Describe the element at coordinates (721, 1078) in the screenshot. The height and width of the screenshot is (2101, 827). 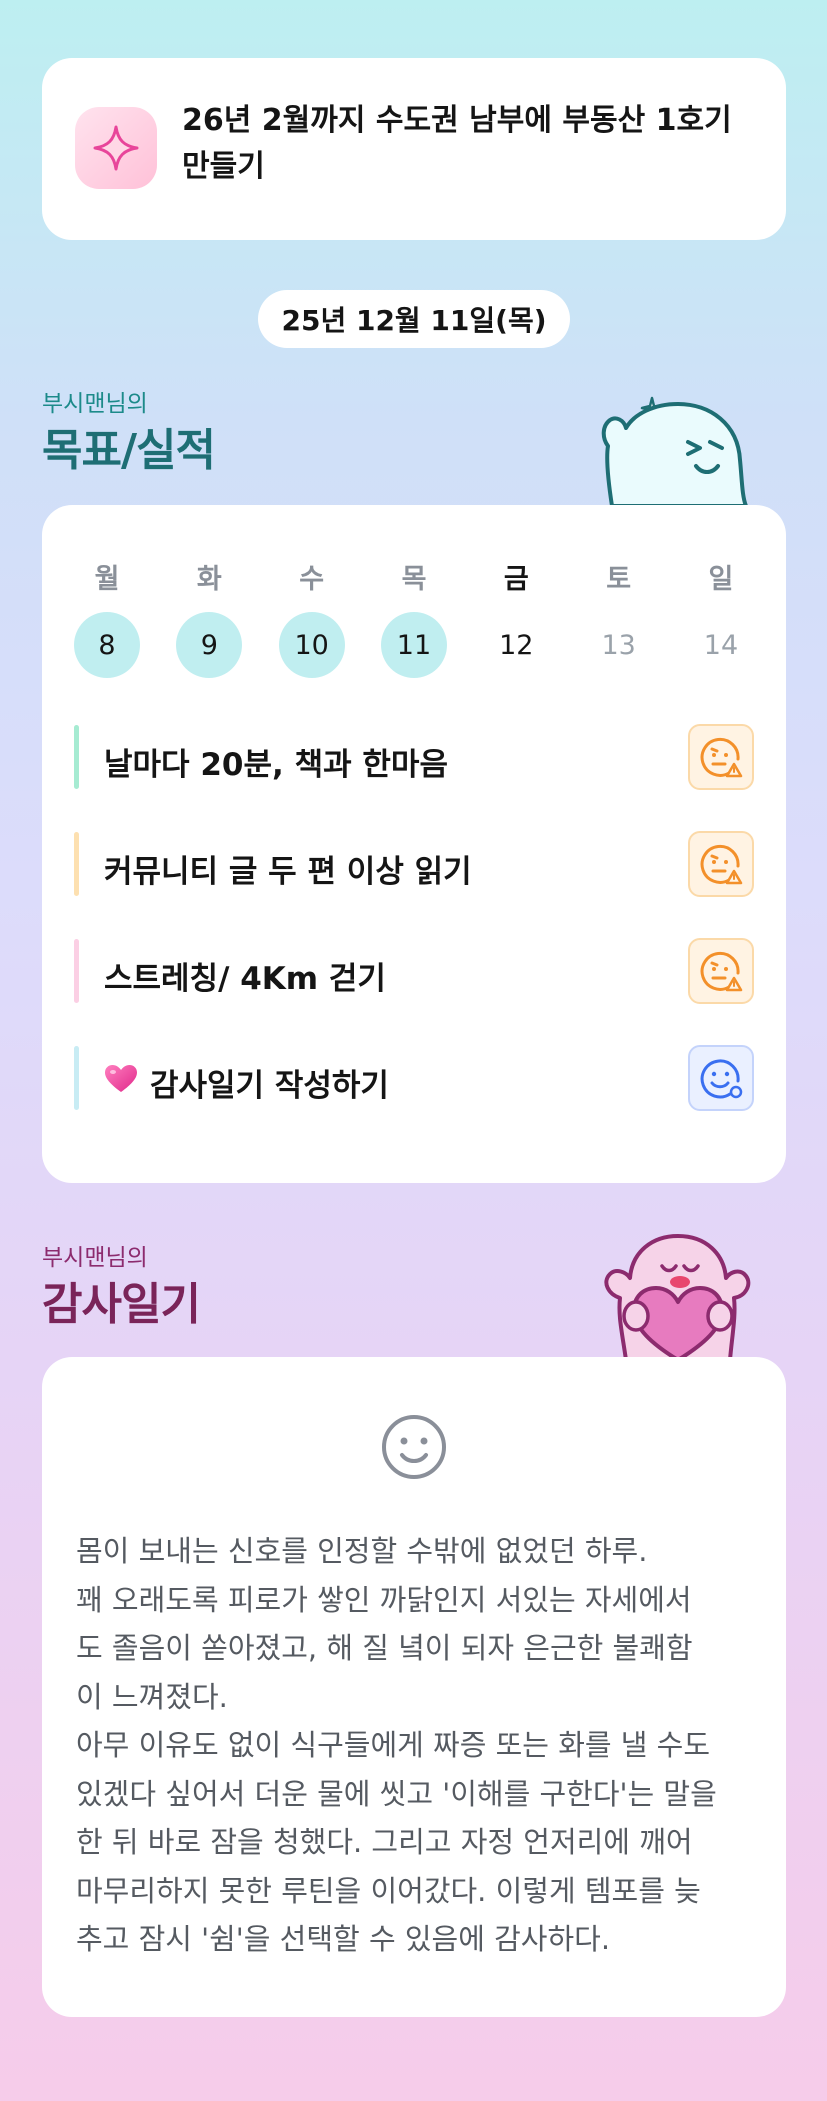
I see `smile-face-check-icon` at that location.